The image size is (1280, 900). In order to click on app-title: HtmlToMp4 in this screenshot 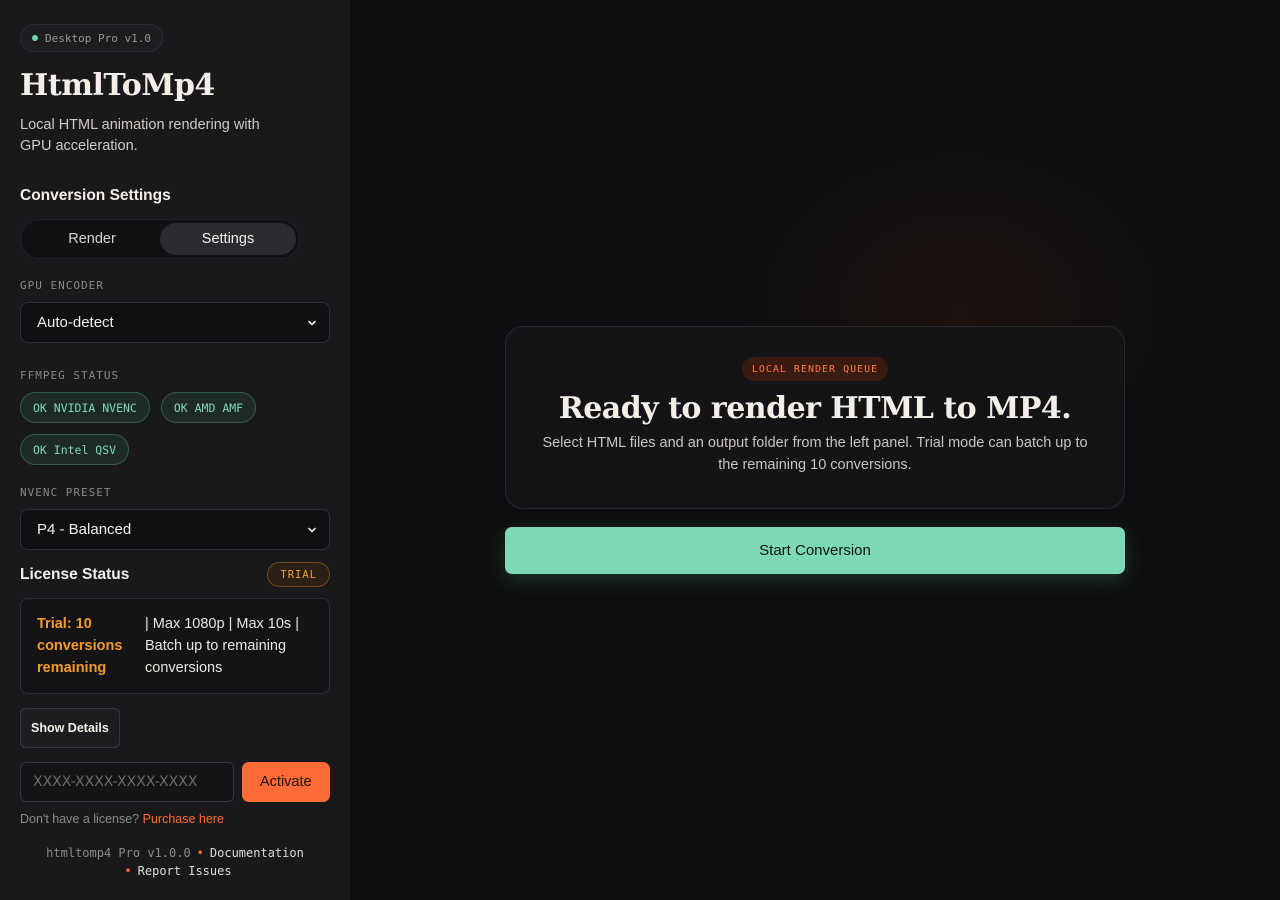, I will do `click(117, 85)`.